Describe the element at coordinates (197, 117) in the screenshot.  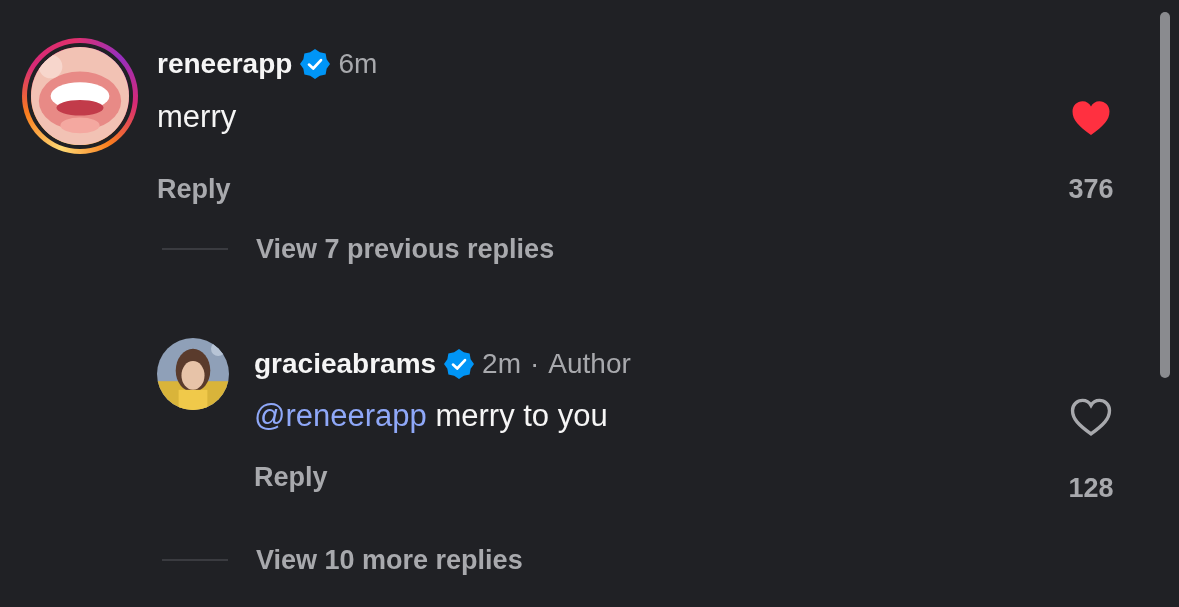
I see `comment-text: merry` at that location.